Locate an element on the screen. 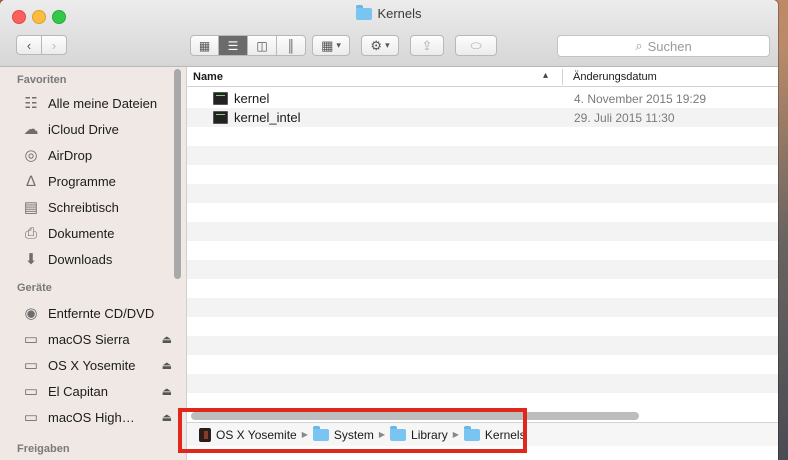 Image resolution: width=788 pixels, height=460 pixels. sidebar-item-label: Programme is located at coordinates (82, 181).